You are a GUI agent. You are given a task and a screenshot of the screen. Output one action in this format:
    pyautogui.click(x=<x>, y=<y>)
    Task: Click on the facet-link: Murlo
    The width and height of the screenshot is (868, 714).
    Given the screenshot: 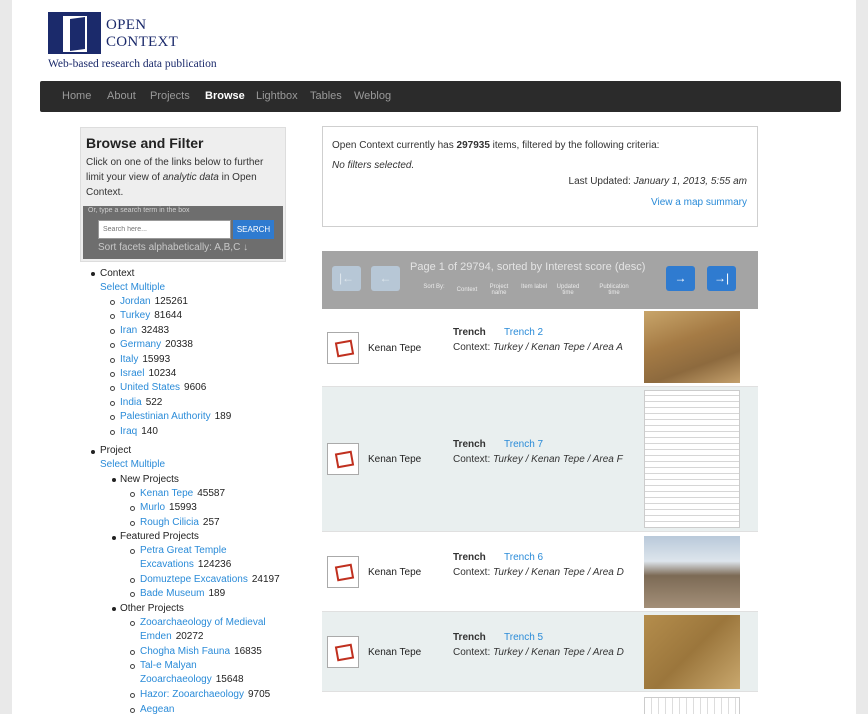 What is the action you would take?
    pyautogui.click(x=152, y=507)
    